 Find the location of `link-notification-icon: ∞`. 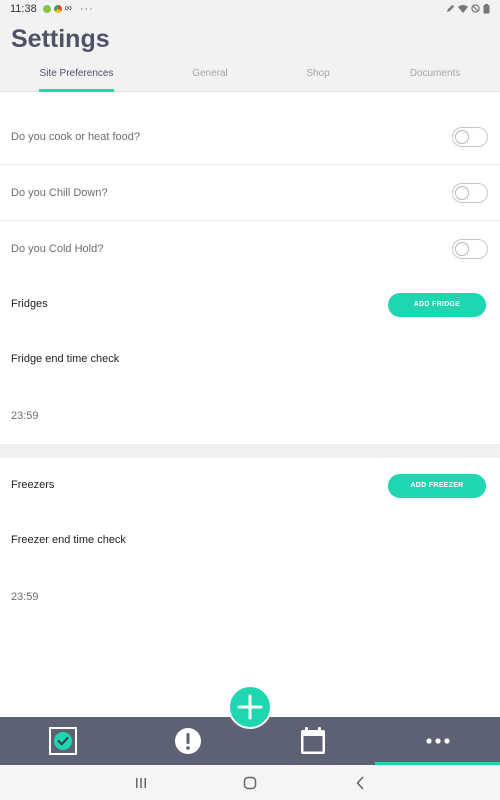

link-notification-icon: ∞ is located at coordinates (68, 8).